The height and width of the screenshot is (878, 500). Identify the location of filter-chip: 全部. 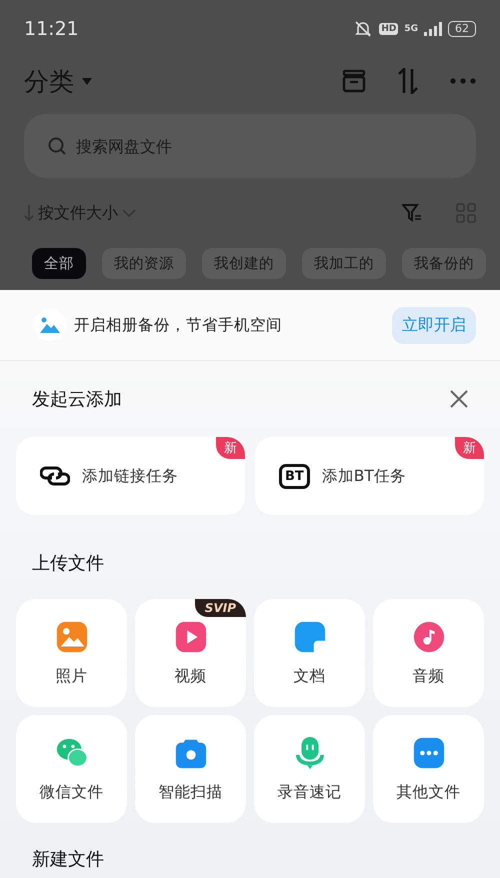
(59, 263).